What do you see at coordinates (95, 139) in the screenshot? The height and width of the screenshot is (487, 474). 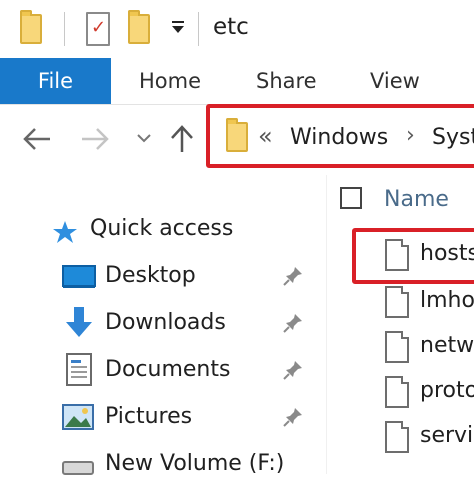 I see `forward-arrow-icon` at bounding box center [95, 139].